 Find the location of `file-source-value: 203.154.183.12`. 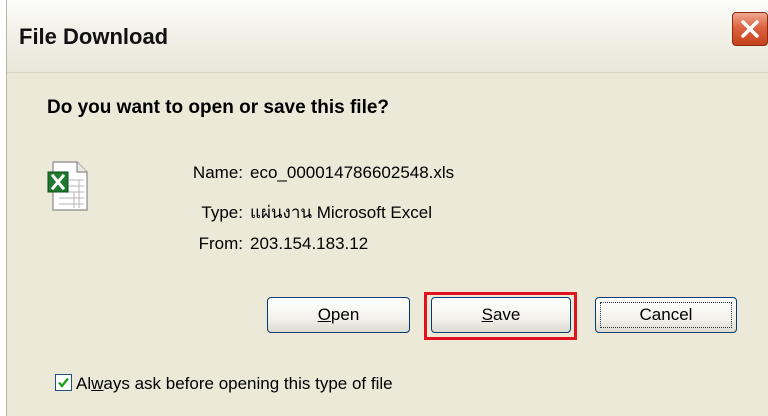

file-source-value: 203.154.183.12 is located at coordinates (309, 243).